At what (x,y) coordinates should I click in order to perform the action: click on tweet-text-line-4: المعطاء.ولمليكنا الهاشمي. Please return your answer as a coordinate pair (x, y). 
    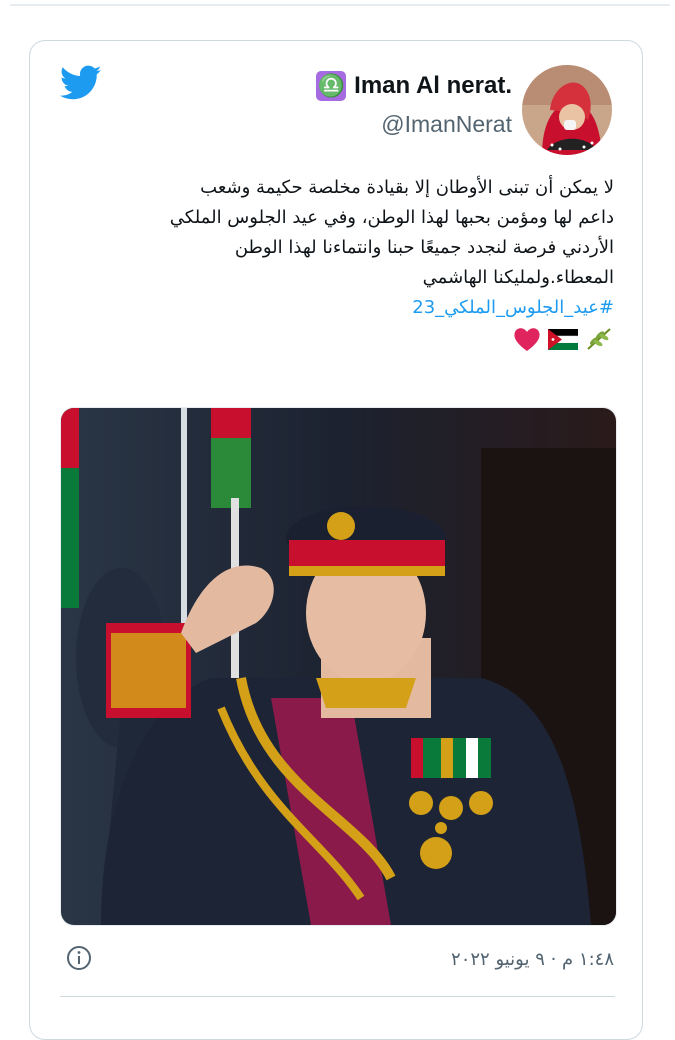
    Looking at the image, I should click on (518, 277).